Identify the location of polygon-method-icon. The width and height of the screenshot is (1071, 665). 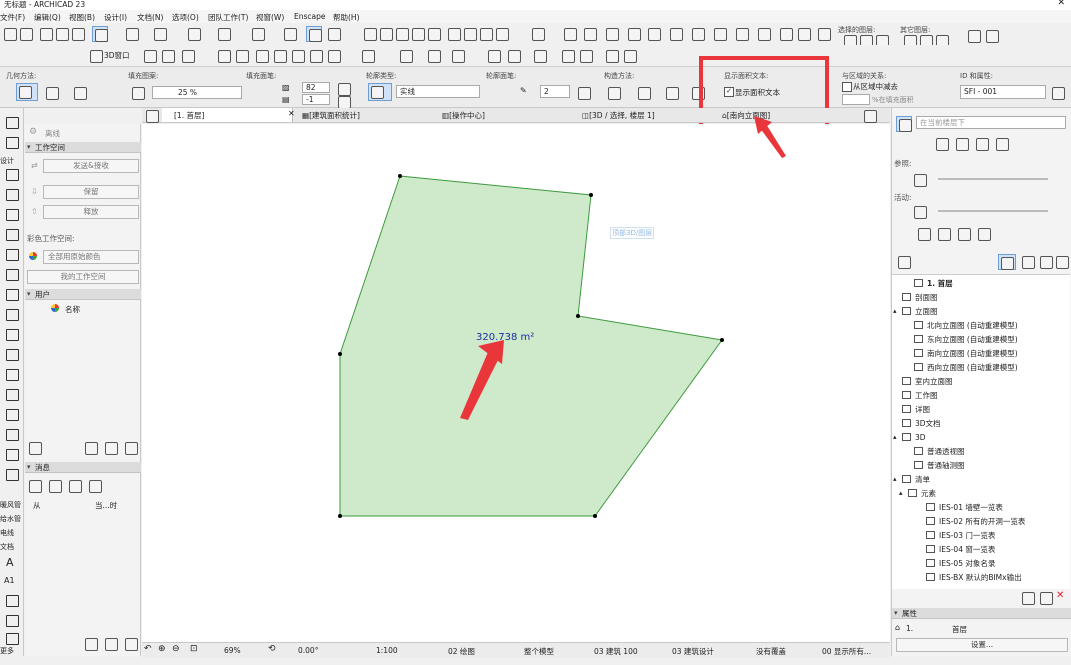
(27, 92).